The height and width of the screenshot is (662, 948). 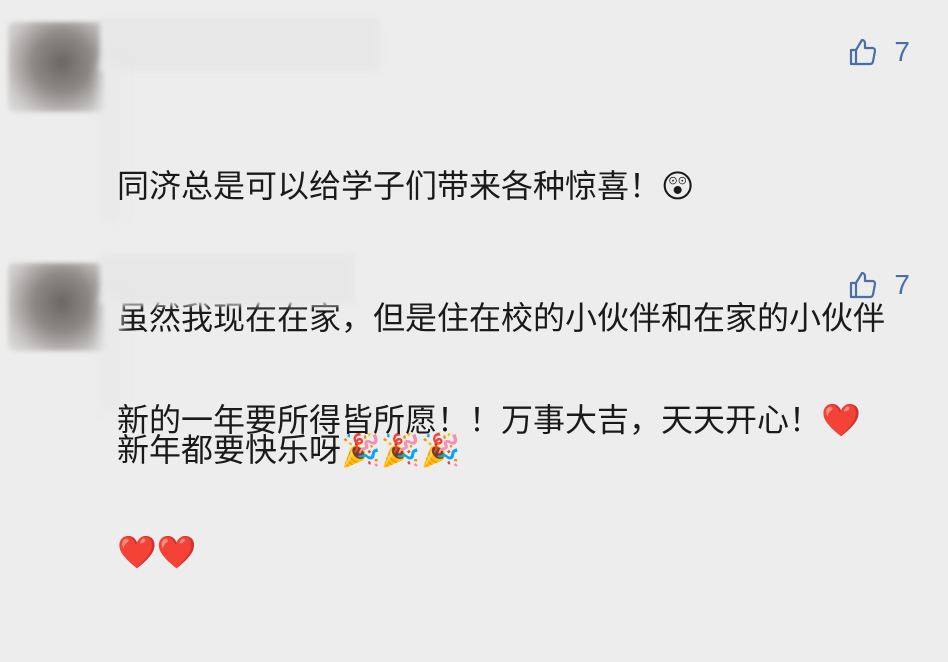 I want to click on comment-line: 新的一年要所得皆所愿！！万事大吉，天天开心！❤️, so click(x=489, y=420).